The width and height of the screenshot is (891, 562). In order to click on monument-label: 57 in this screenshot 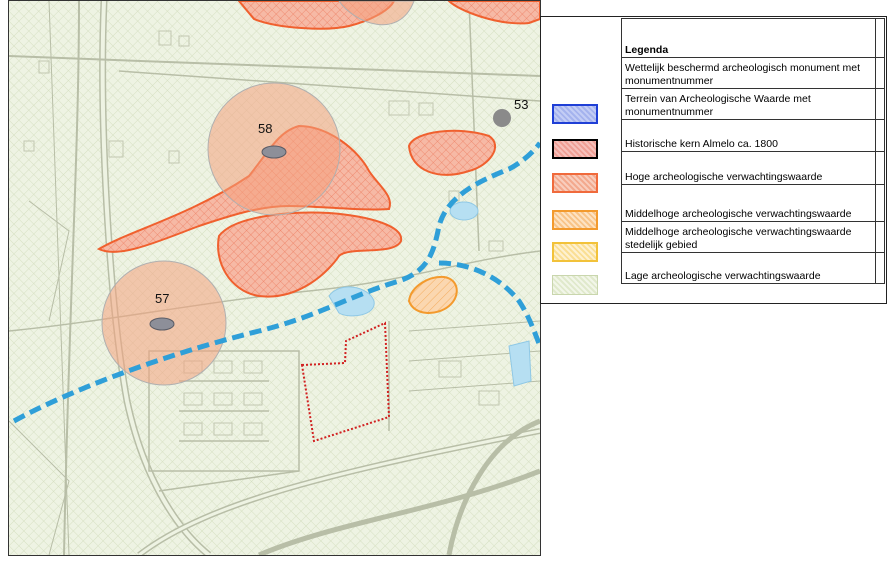, I will do `click(162, 298)`.